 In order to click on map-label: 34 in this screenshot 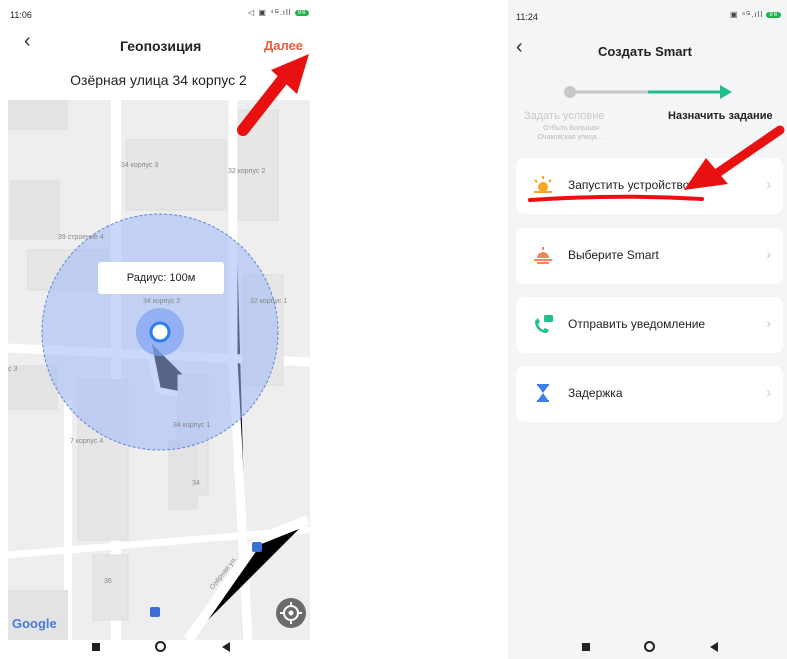, I will do `click(196, 483)`.